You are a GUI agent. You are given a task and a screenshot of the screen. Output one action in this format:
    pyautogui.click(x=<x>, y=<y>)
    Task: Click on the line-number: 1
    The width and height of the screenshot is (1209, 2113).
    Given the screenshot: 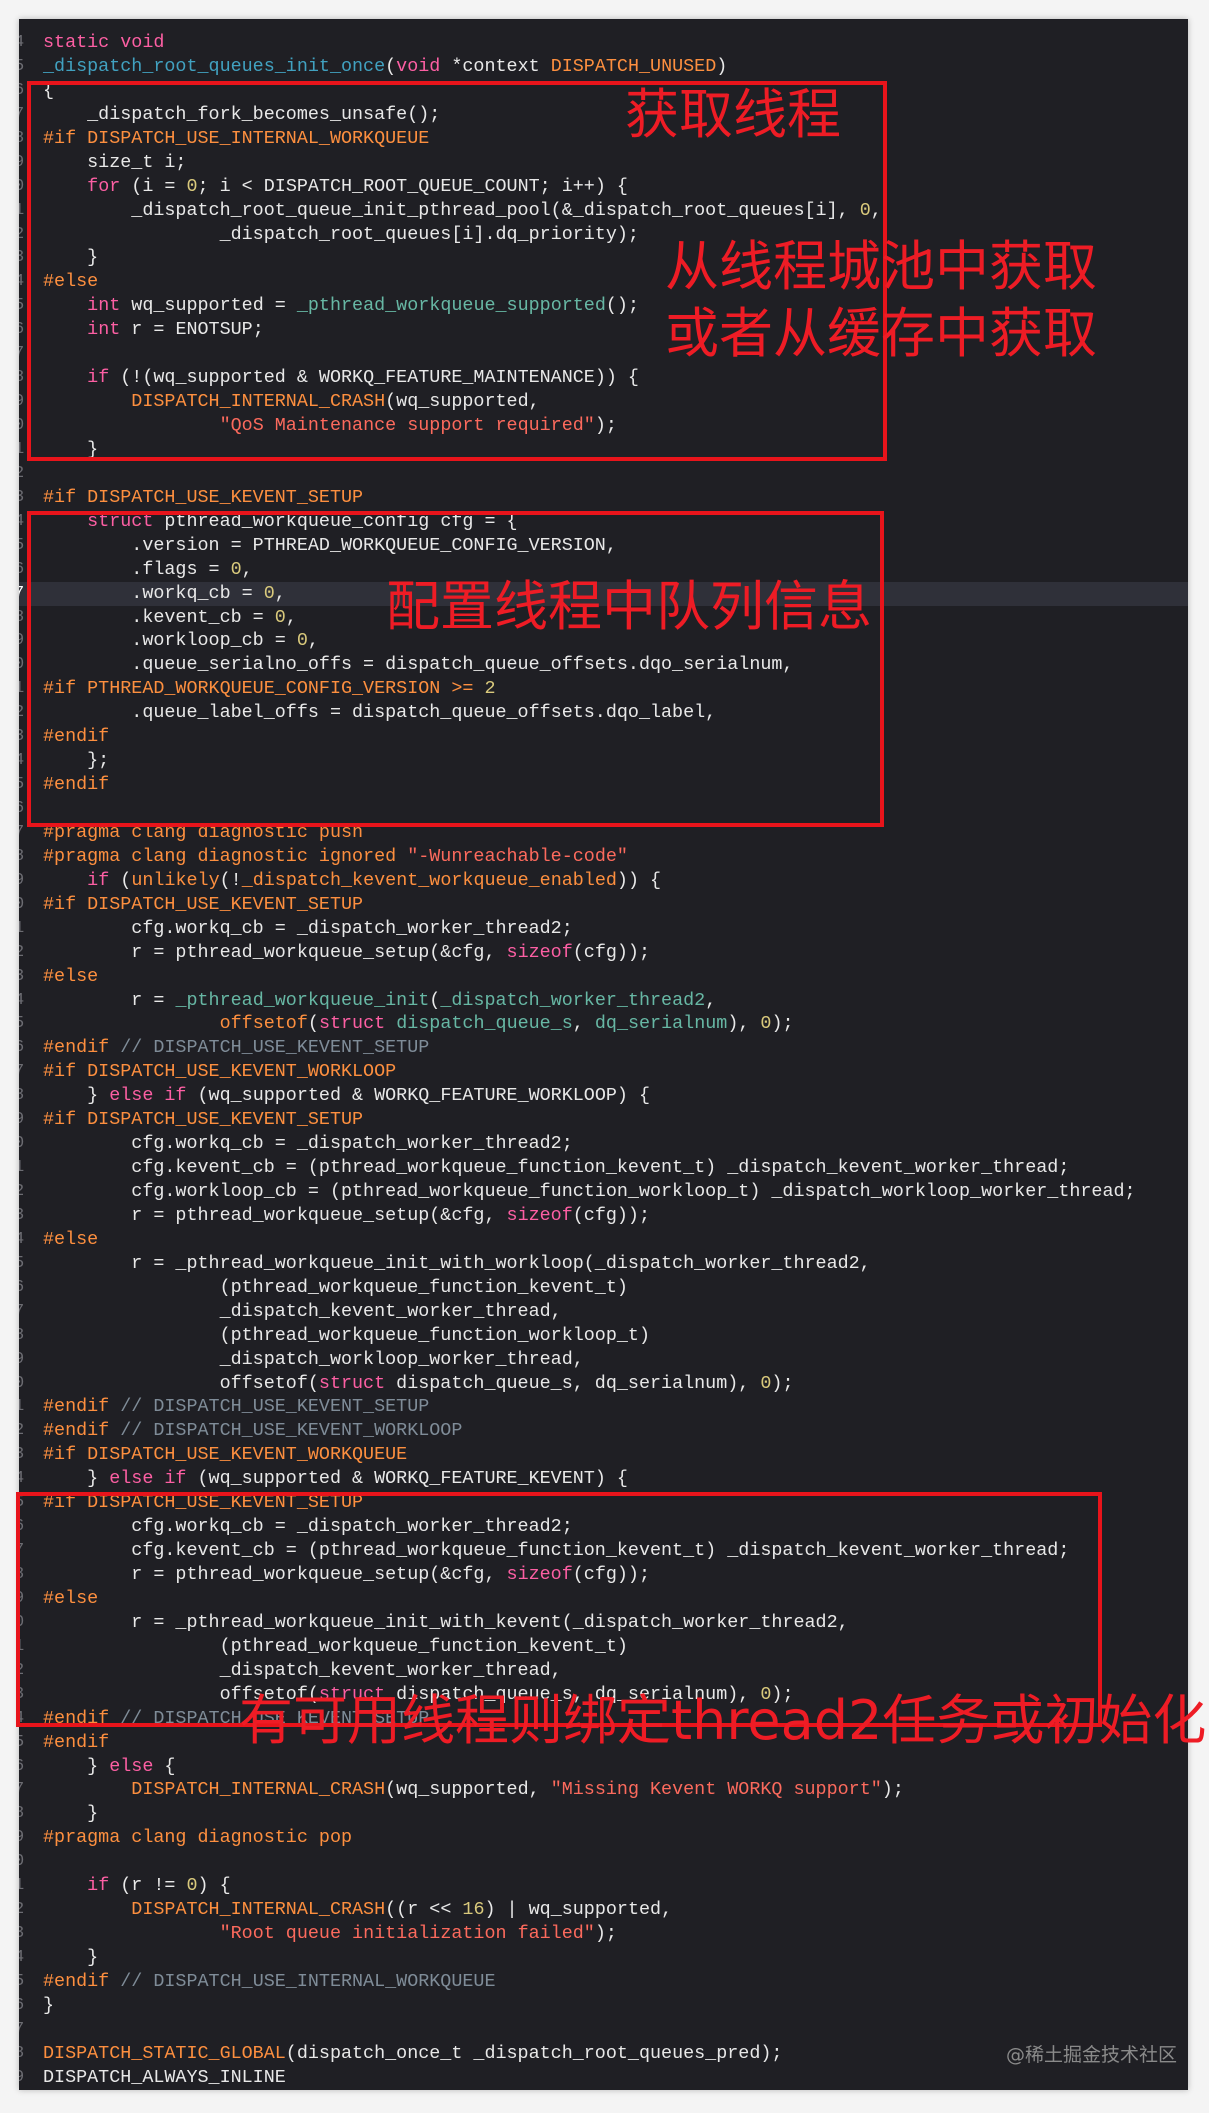 What is the action you would take?
    pyautogui.click(x=22, y=1407)
    